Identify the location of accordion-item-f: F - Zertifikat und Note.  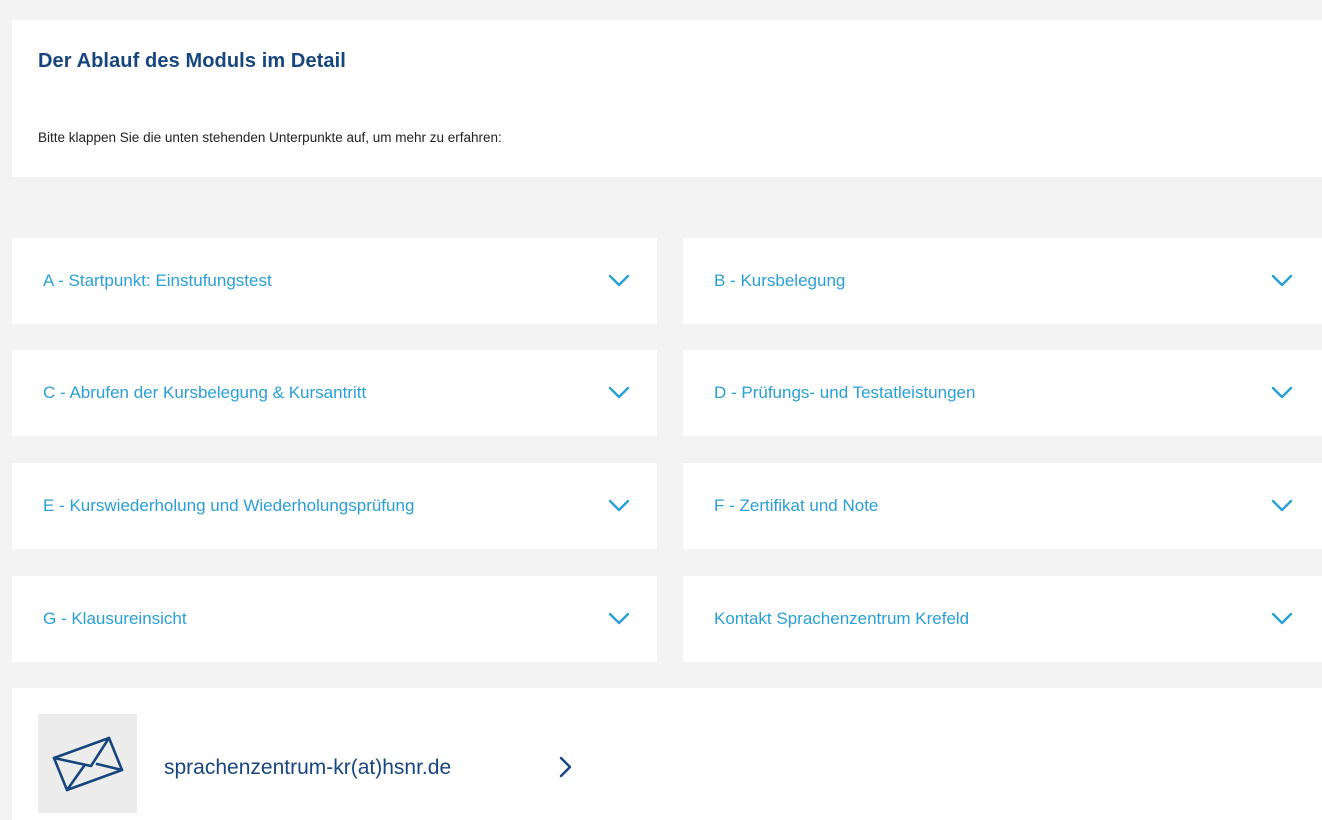
(1002, 506).